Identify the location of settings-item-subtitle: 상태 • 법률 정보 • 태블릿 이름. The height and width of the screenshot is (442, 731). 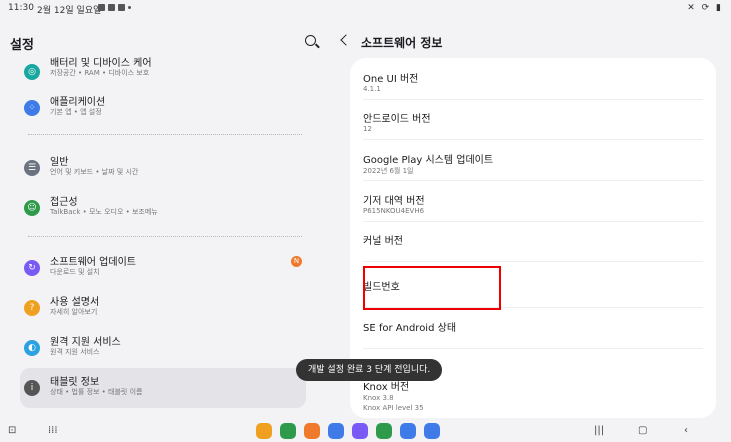
(96, 392).